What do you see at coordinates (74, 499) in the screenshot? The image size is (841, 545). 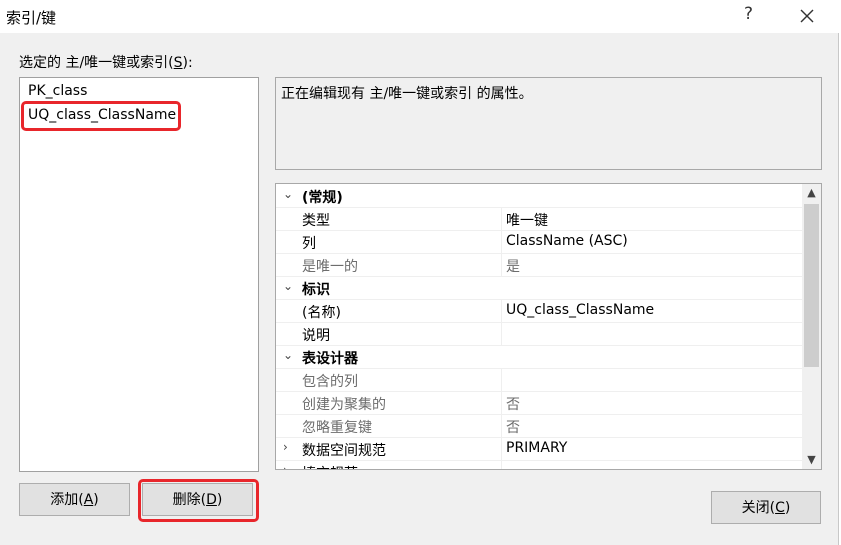 I see `add-button: 添加(A)` at bounding box center [74, 499].